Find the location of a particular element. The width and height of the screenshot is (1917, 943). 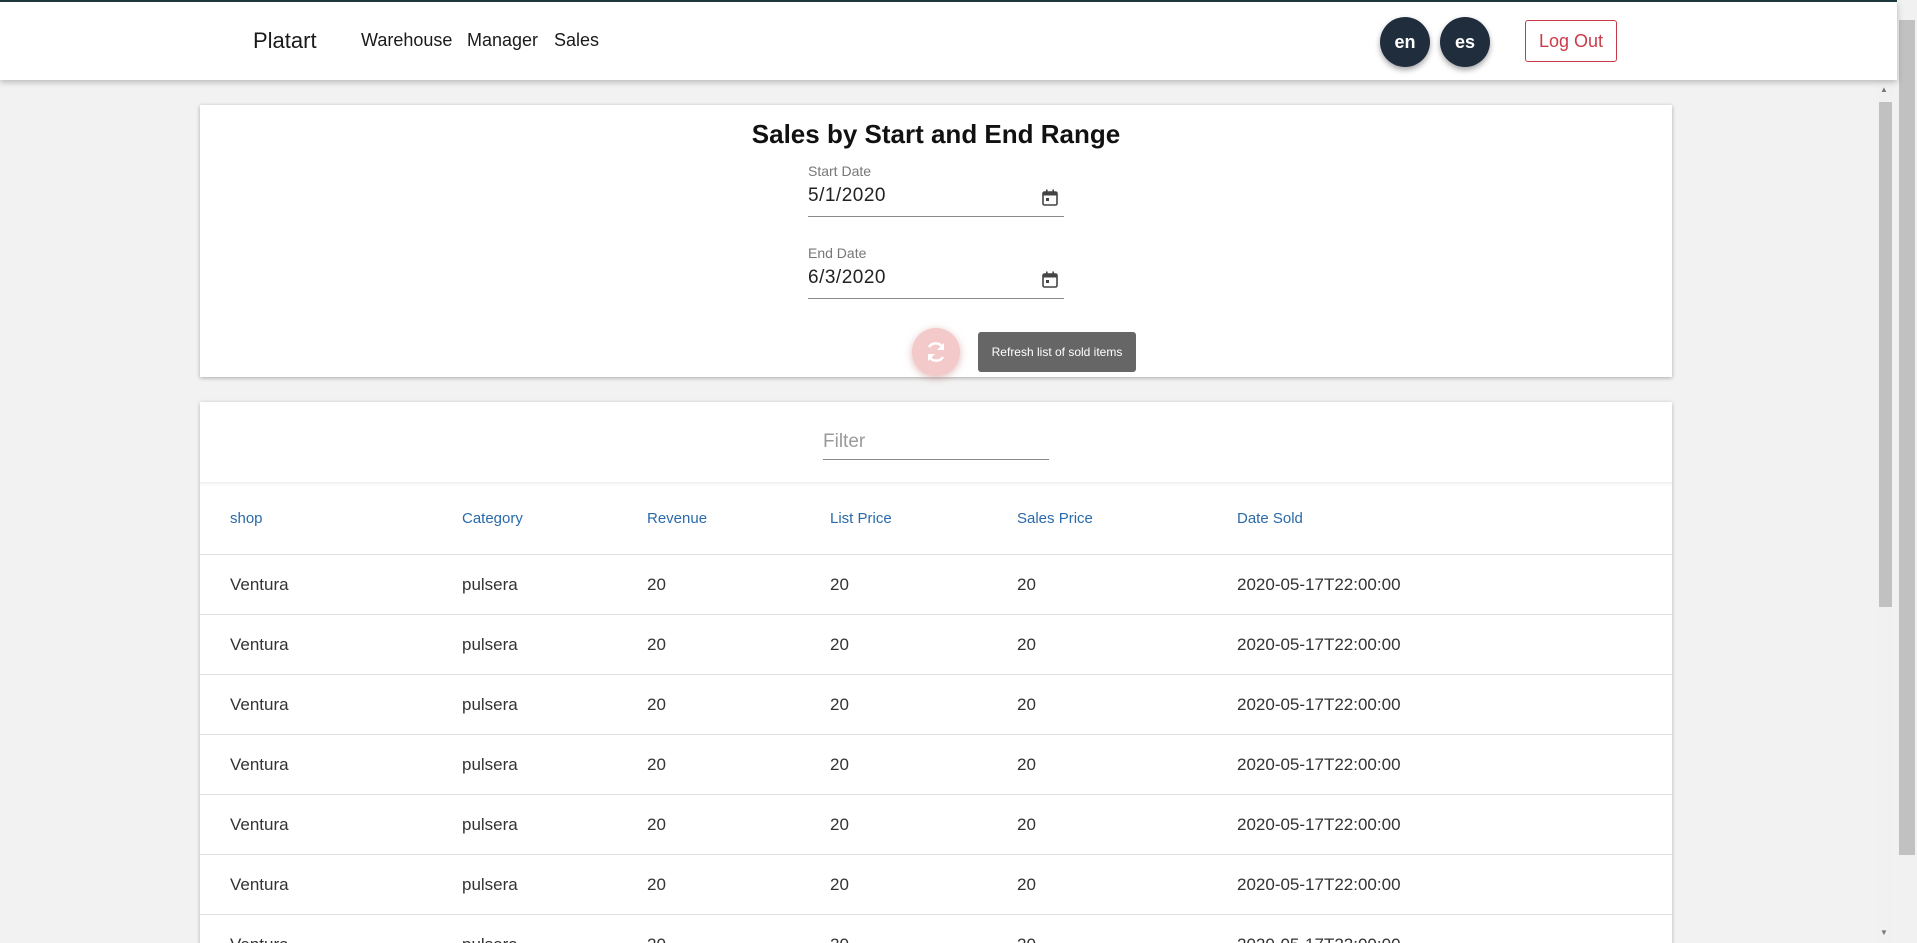

content-scrollbar-thumb is located at coordinates (1885, 354).